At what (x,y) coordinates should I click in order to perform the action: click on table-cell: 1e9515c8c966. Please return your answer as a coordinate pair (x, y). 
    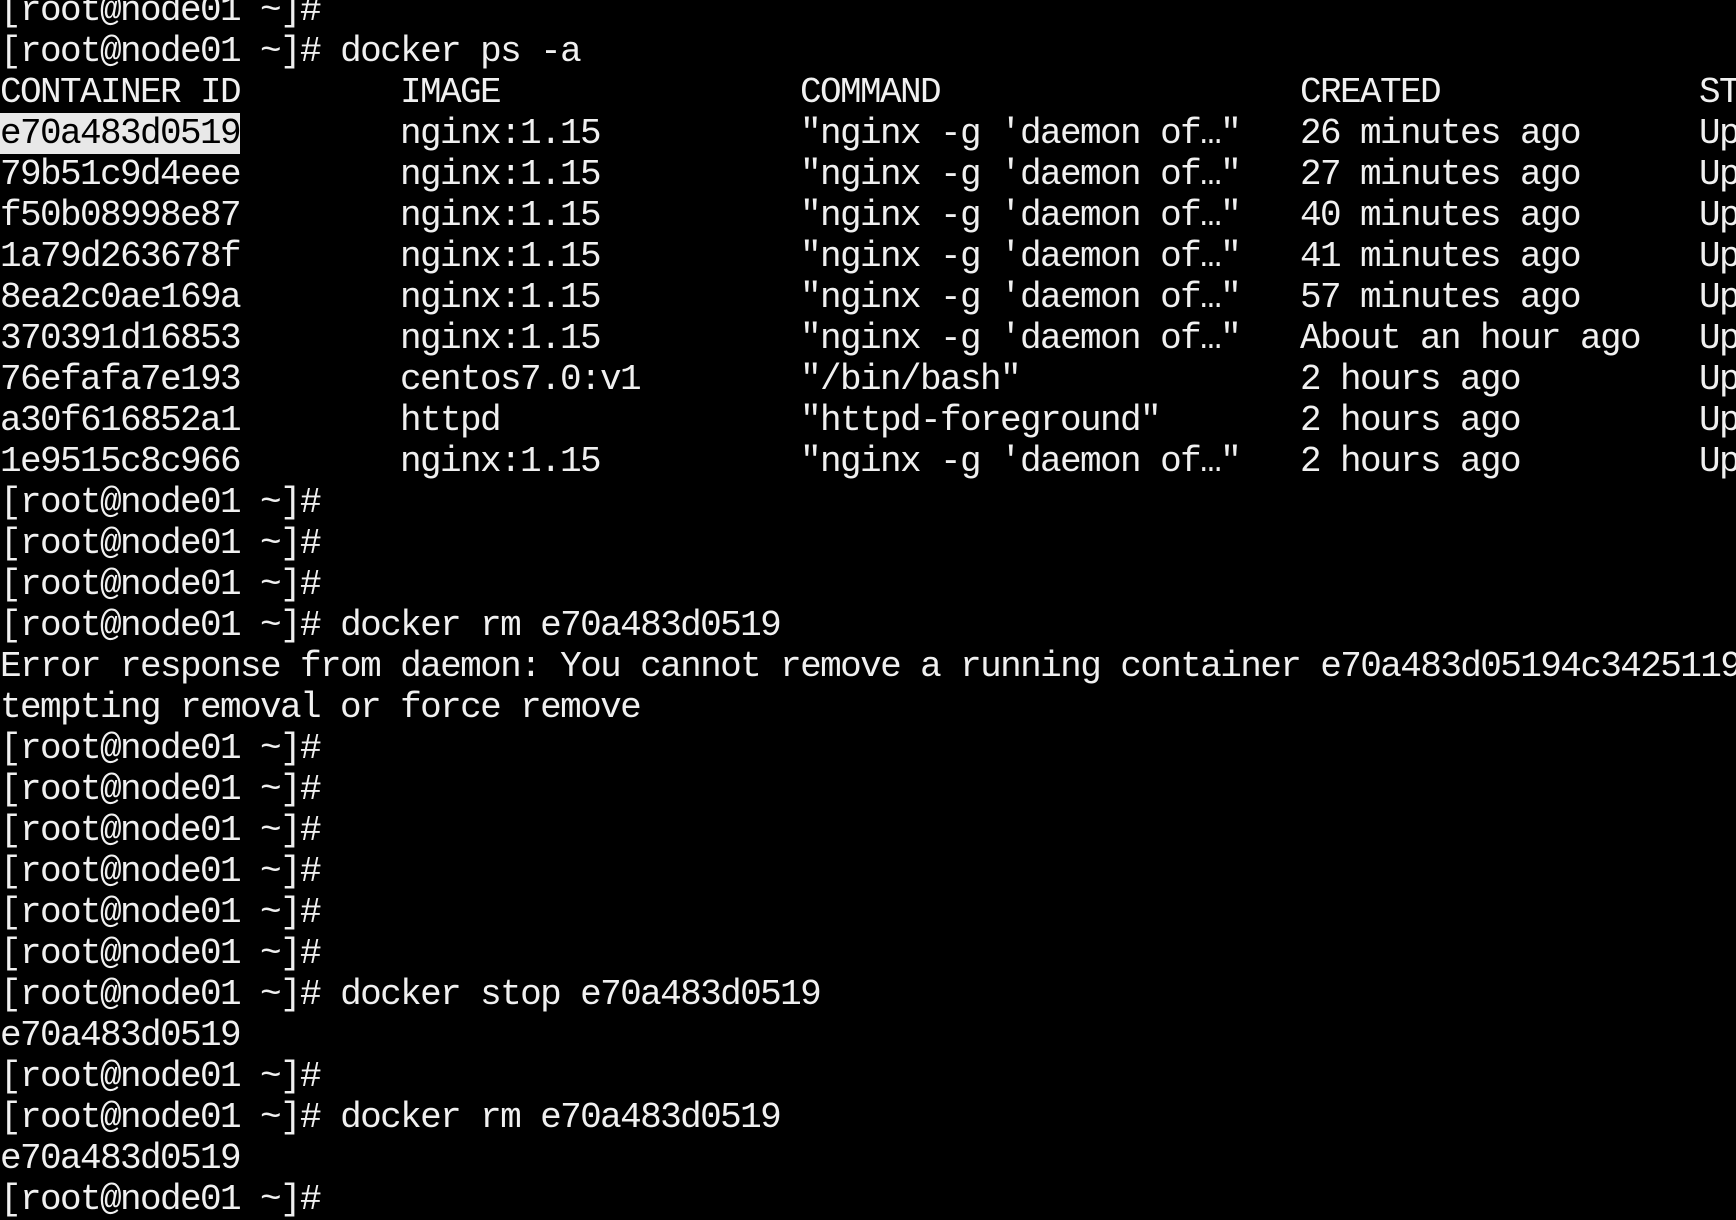
    Looking at the image, I should click on (121, 461).